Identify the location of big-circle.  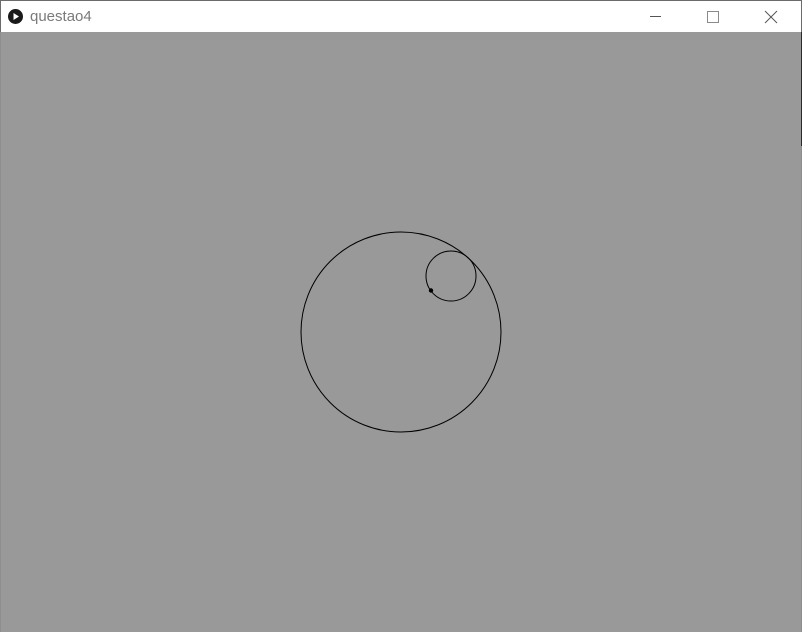
(401, 332).